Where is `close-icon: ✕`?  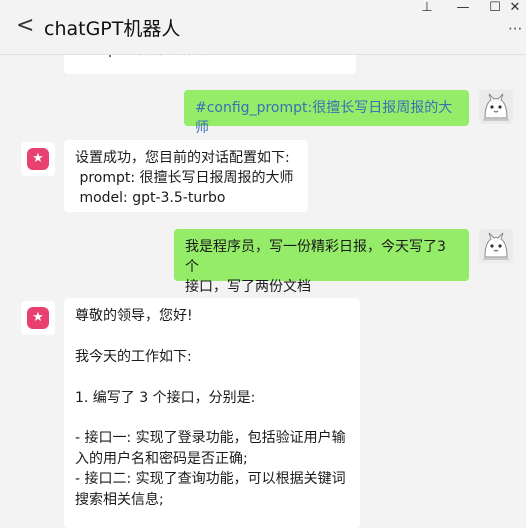
close-icon: ✕ is located at coordinates (515, 9).